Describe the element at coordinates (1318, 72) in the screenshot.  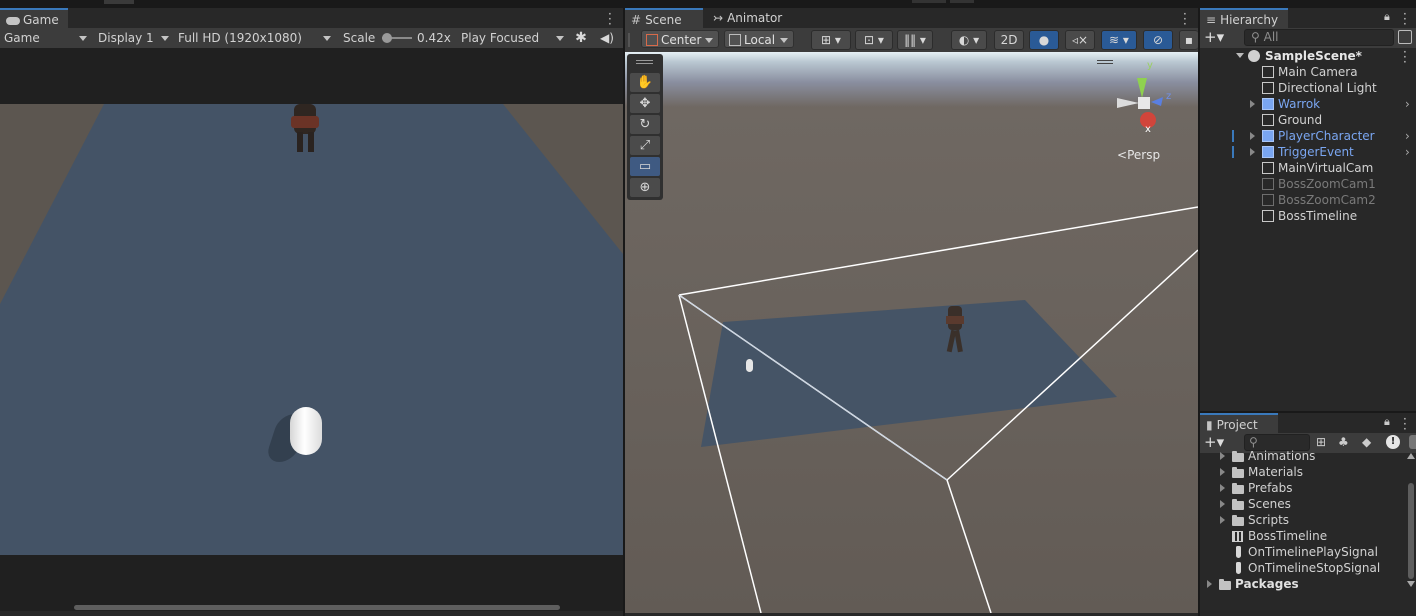
I see `hierarchy-item-label: Main Camera` at that location.